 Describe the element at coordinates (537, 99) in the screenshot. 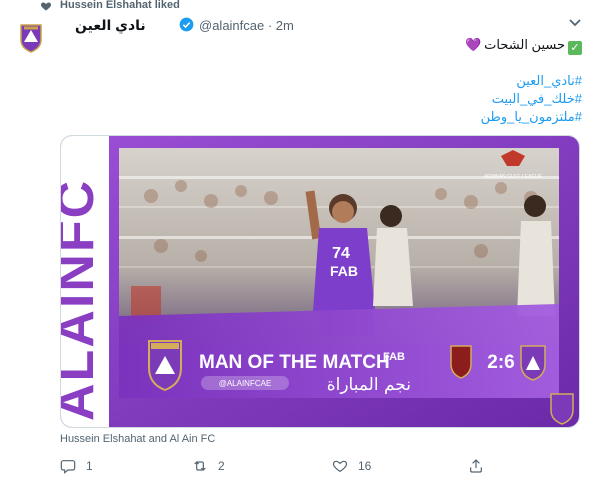

I see `hashtag-link: #خلك_في_البيت` at that location.